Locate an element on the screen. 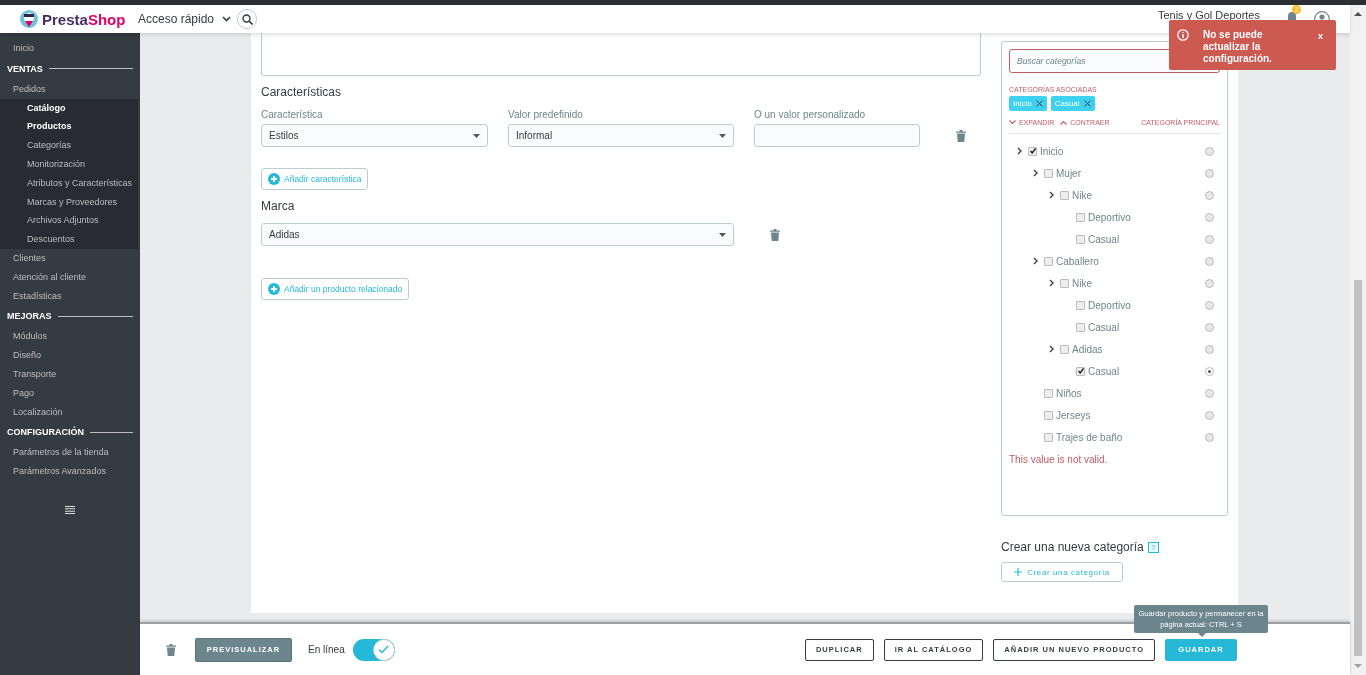  section-title: Marca is located at coordinates (278, 206).